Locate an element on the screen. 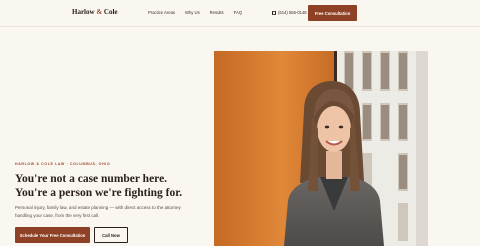 The width and height of the screenshot is (480, 246). phone-link: (614) 555-0148 is located at coordinates (289, 12).